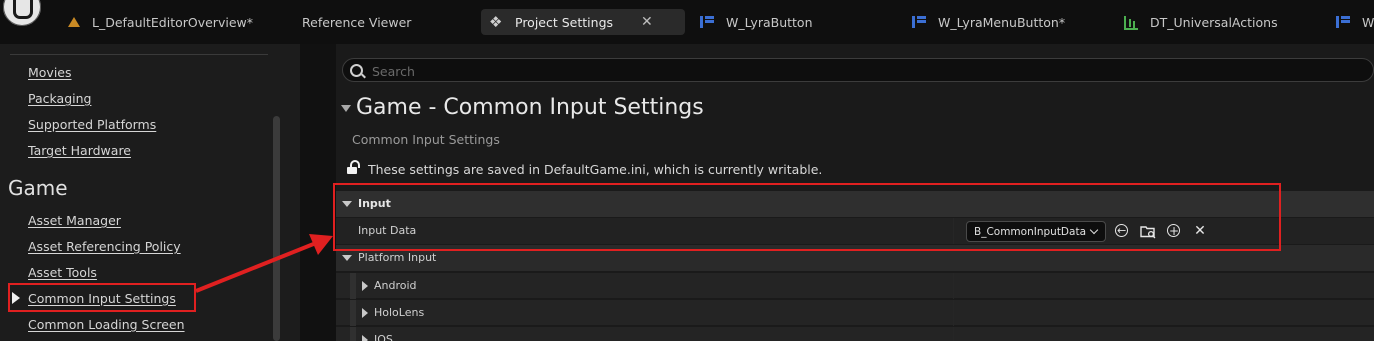 This screenshot has height=341, width=1374. What do you see at coordinates (564, 22) in the screenshot?
I see `tab-label: Project Settings` at bounding box center [564, 22].